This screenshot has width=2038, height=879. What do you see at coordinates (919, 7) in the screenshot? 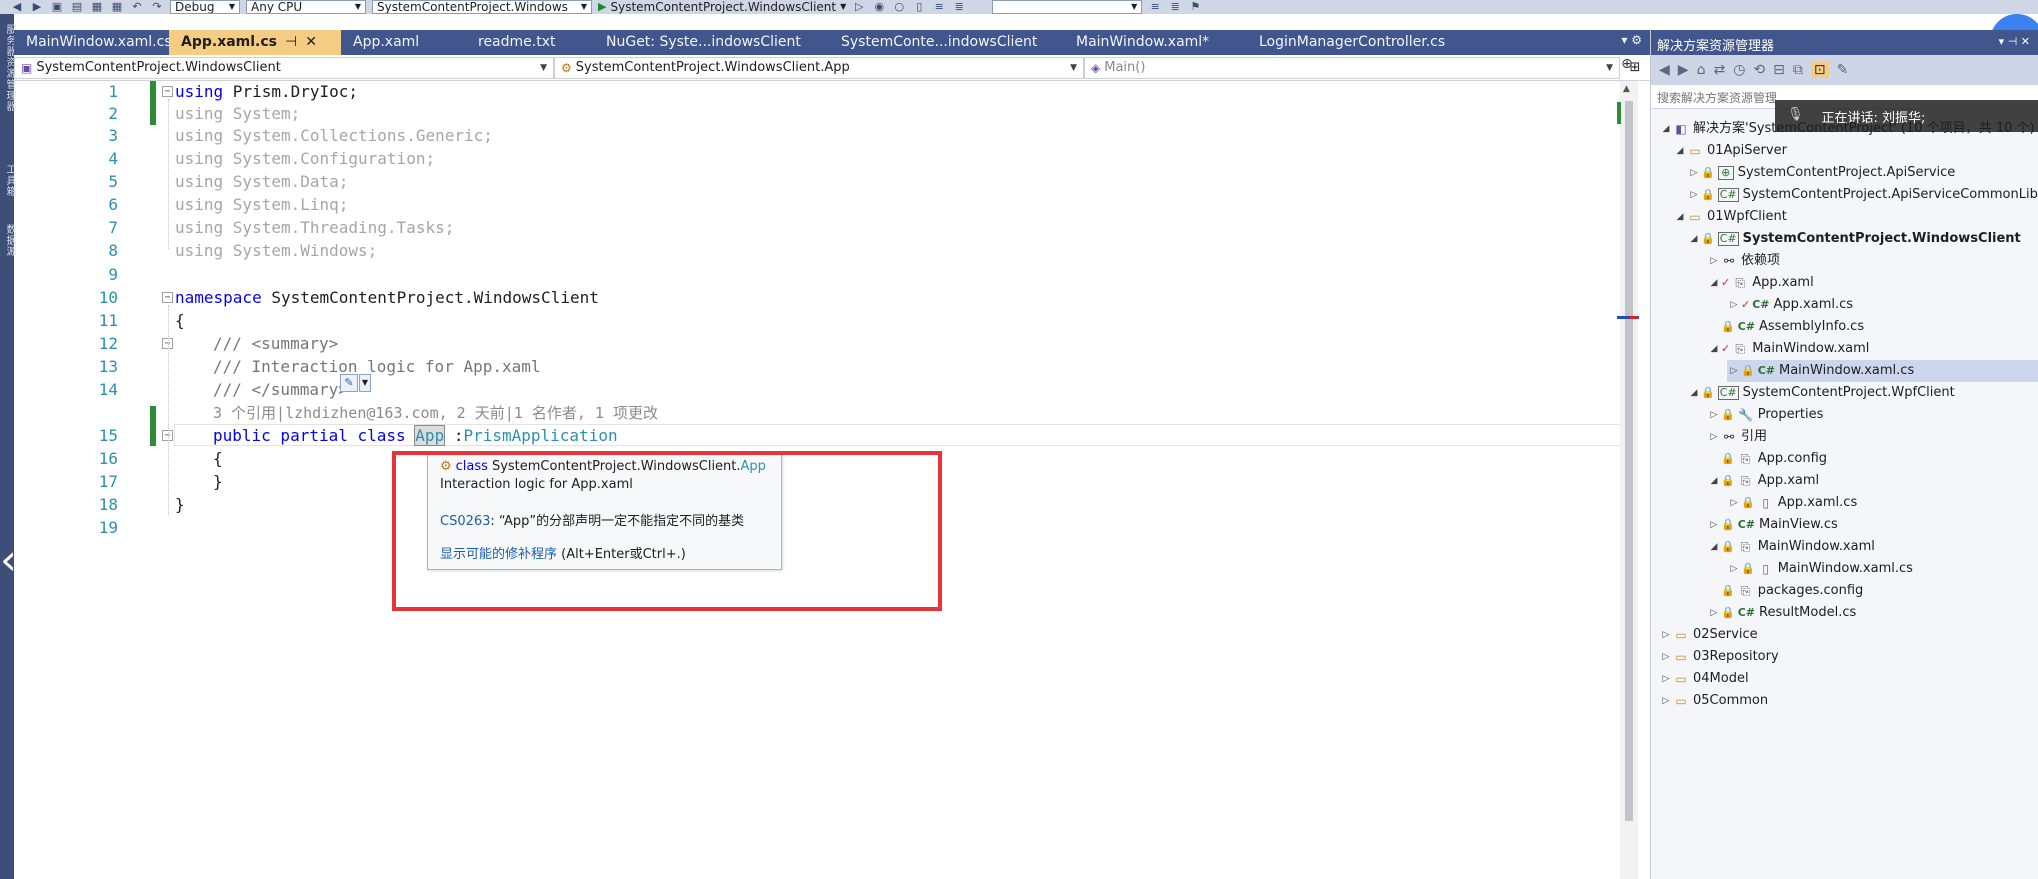
I see `bookmark-icon: ▯` at bounding box center [919, 7].